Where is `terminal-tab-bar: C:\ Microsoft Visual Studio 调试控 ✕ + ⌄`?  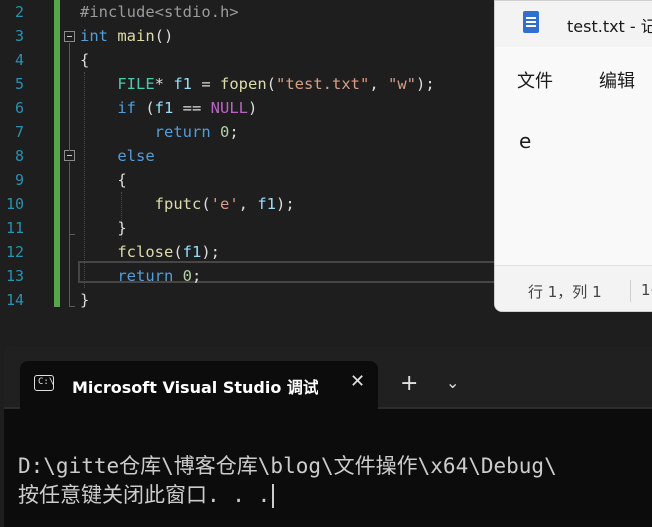
terminal-tab-bar: C:\ Microsoft Visual Studio 调试控 ✕ + ⌄ is located at coordinates (328, 378).